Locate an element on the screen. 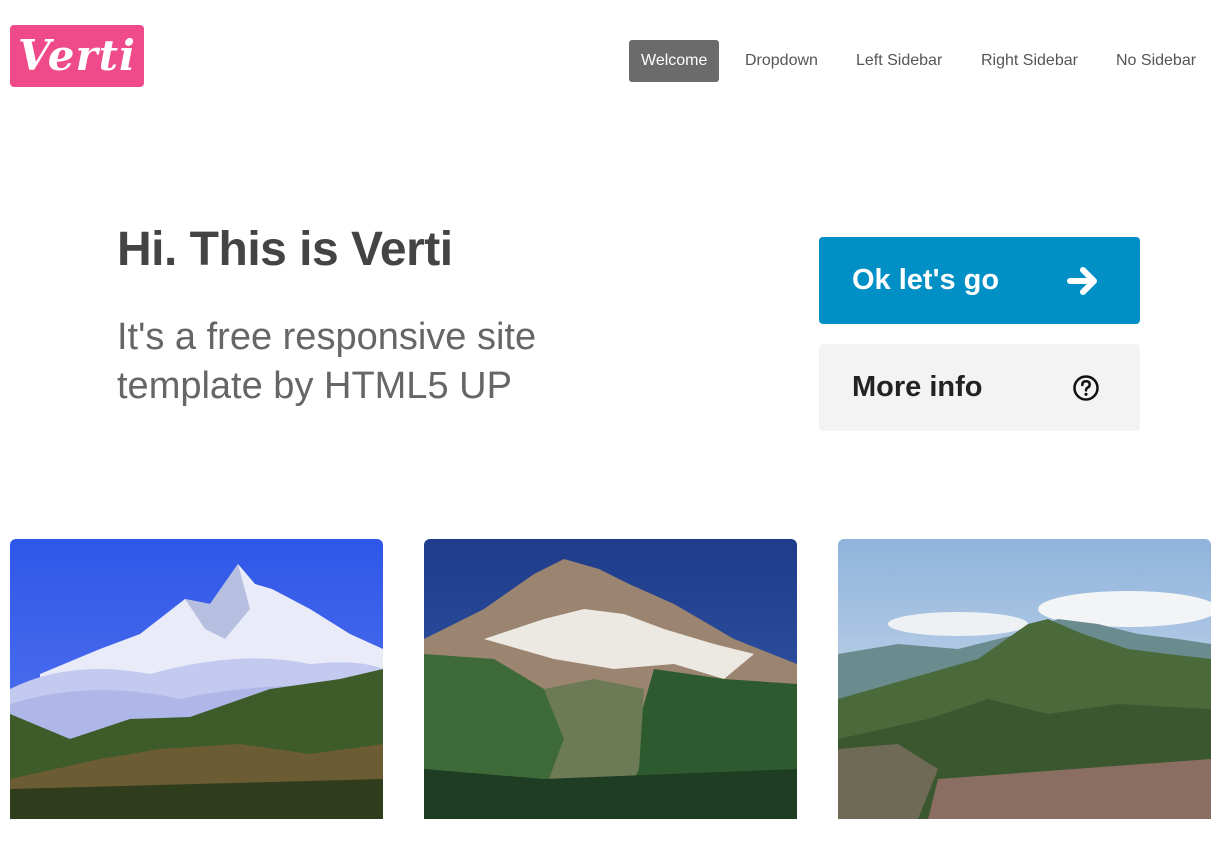  hero-subtitle-line1: It's a free responsive site is located at coordinates (327, 337).